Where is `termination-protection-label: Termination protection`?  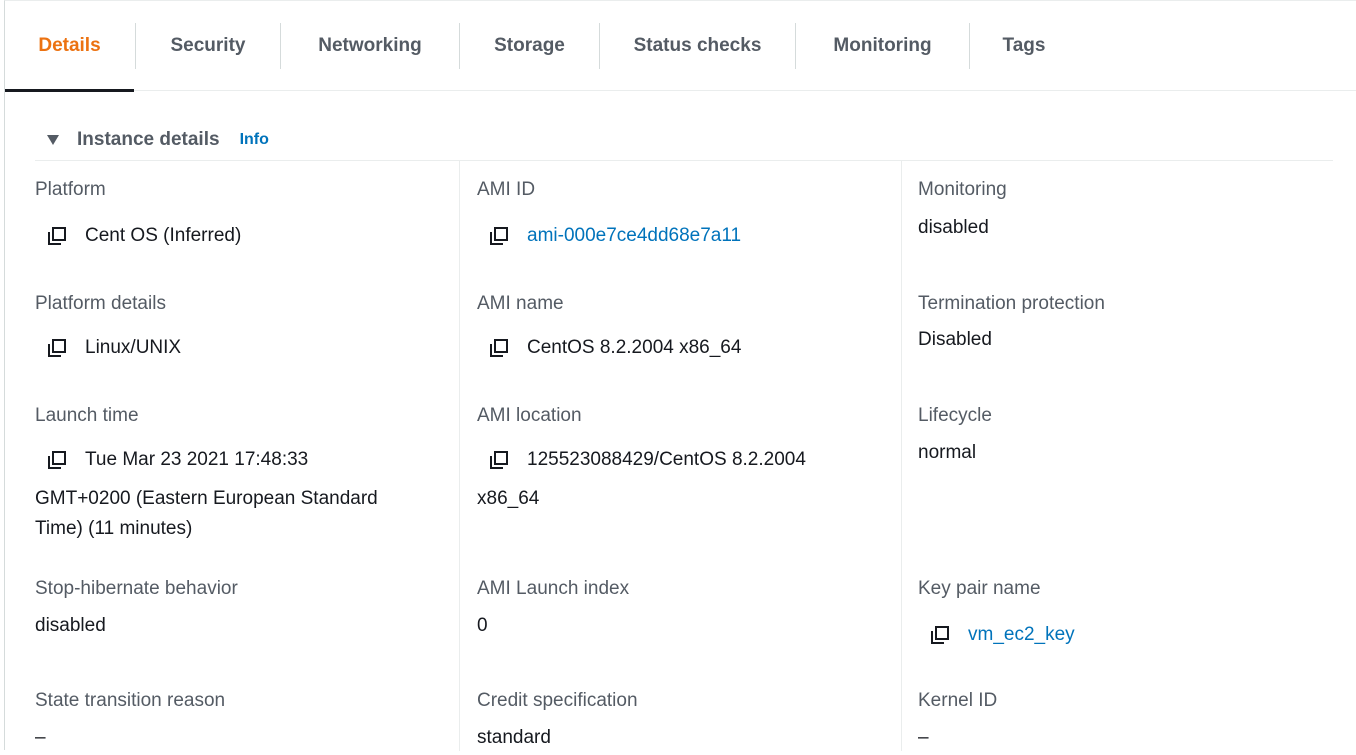 termination-protection-label: Termination protection is located at coordinates (1011, 303).